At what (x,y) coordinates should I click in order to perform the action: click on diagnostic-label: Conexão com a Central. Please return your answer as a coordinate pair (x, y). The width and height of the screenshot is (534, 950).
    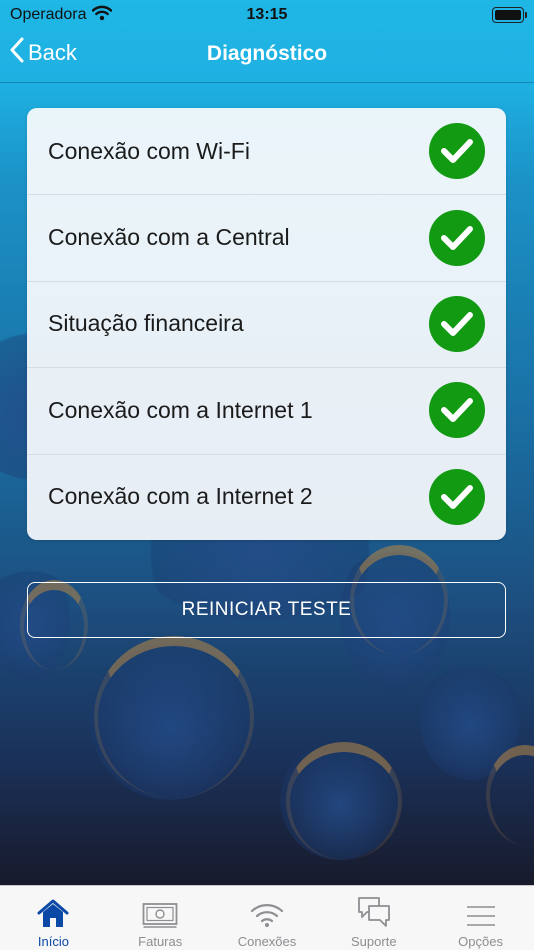
    Looking at the image, I should click on (169, 237).